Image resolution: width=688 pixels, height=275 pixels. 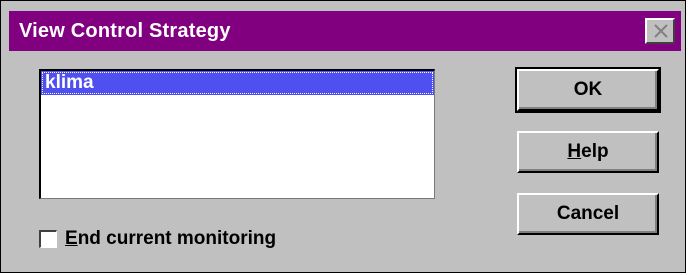 I want to click on help-mnemonic: H, so click(x=574, y=151).